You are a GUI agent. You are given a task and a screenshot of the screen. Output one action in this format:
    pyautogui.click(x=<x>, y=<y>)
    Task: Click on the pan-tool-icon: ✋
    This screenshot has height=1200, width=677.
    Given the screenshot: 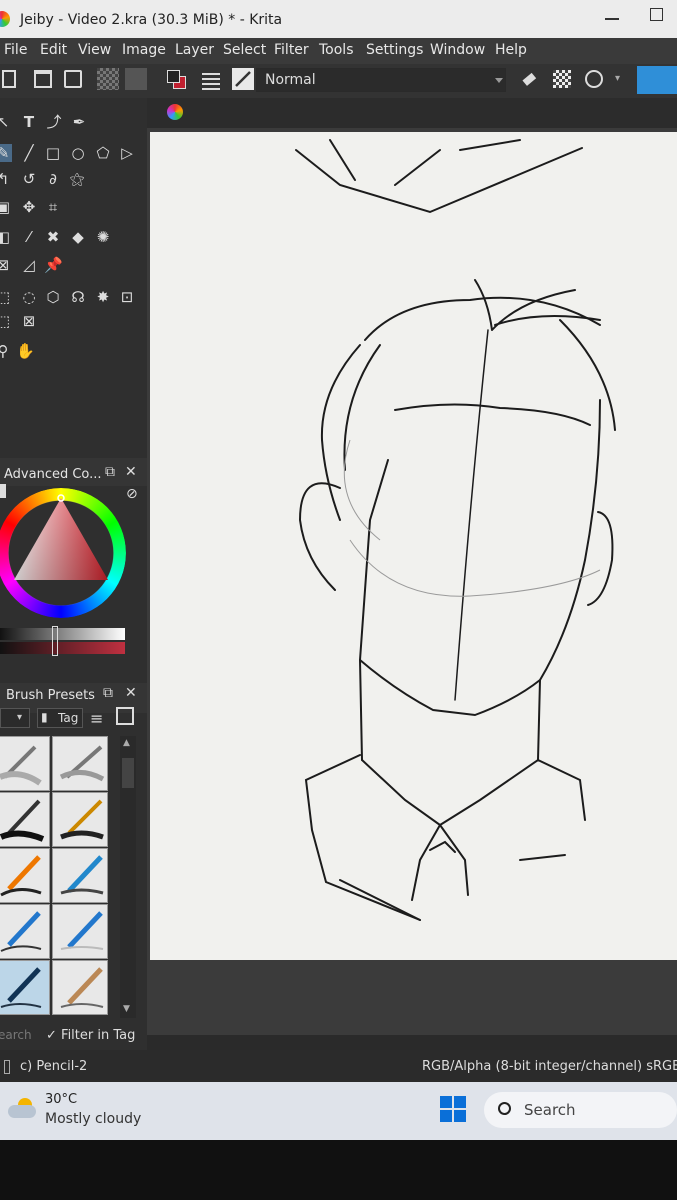 What is the action you would take?
    pyautogui.click(x=25, y=351)
    